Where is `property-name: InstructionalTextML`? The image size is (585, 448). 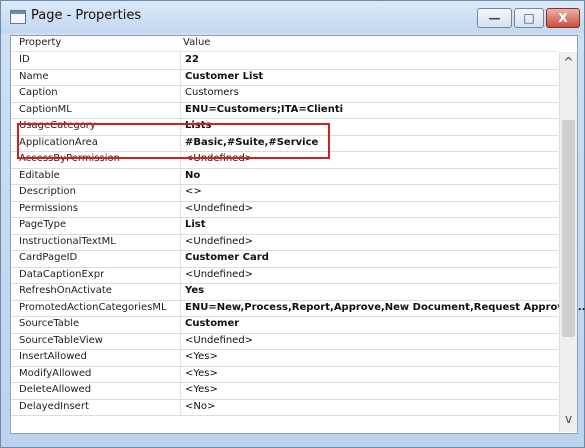
property-name: InstructionalTextML is located at coordinates (67, 241).